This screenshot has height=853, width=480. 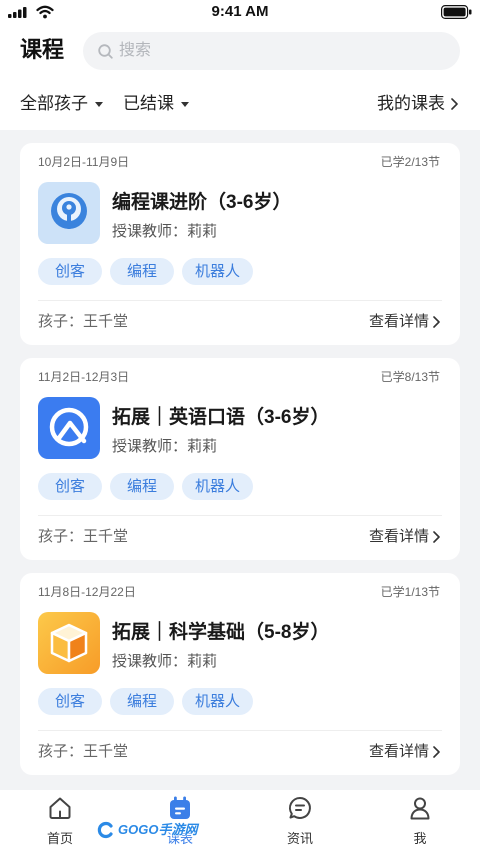 I want to click on coding-course-icon, so click(x=69, y=213).